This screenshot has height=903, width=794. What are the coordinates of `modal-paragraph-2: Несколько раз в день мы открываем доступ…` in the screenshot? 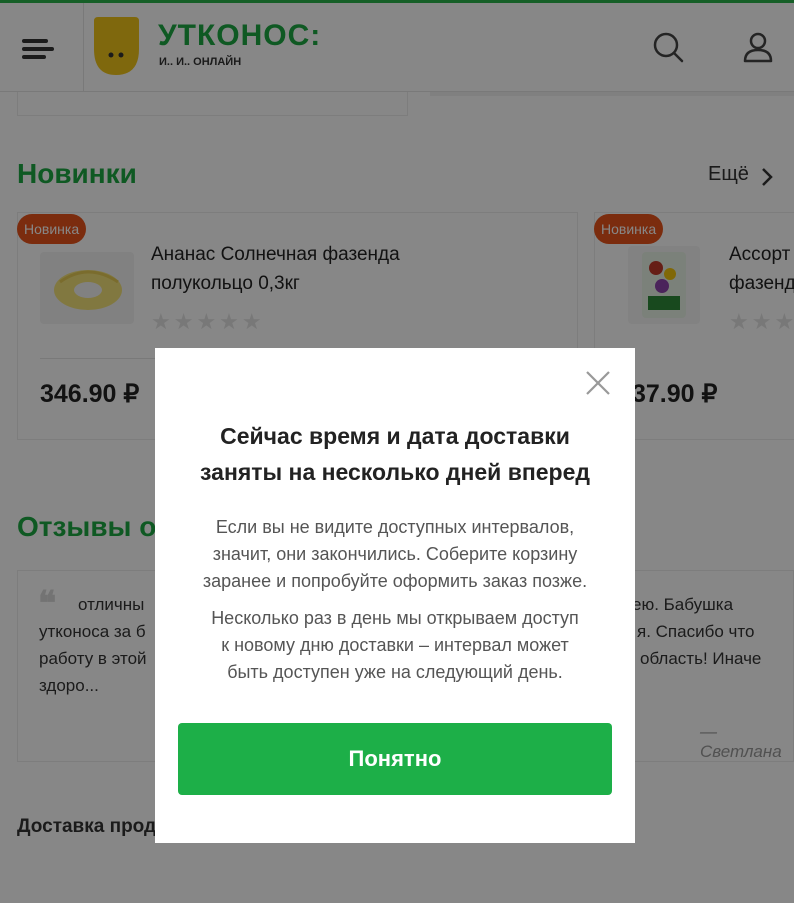 It's located at (395, 645).